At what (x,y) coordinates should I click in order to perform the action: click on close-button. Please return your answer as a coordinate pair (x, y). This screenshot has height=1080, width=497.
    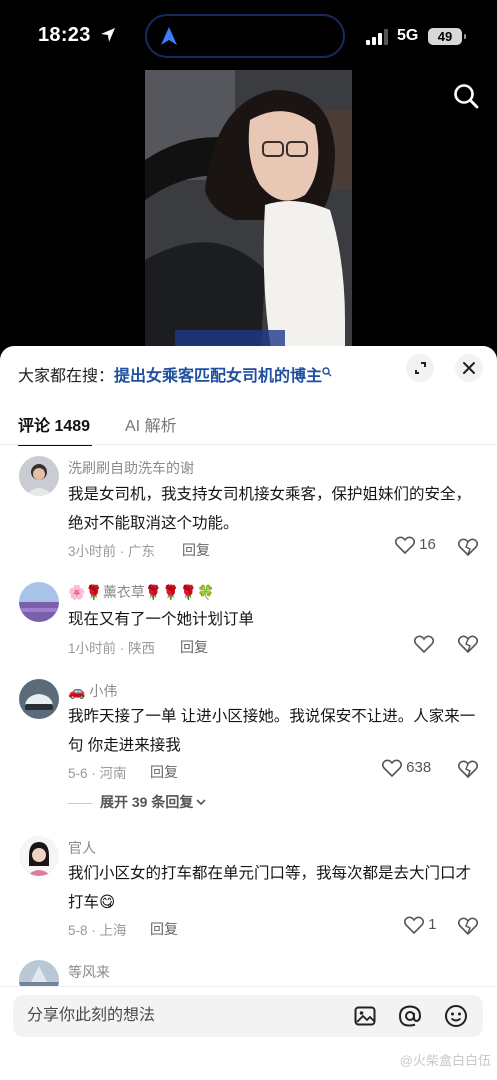
    Looking at the image, I should click on (469, 368).